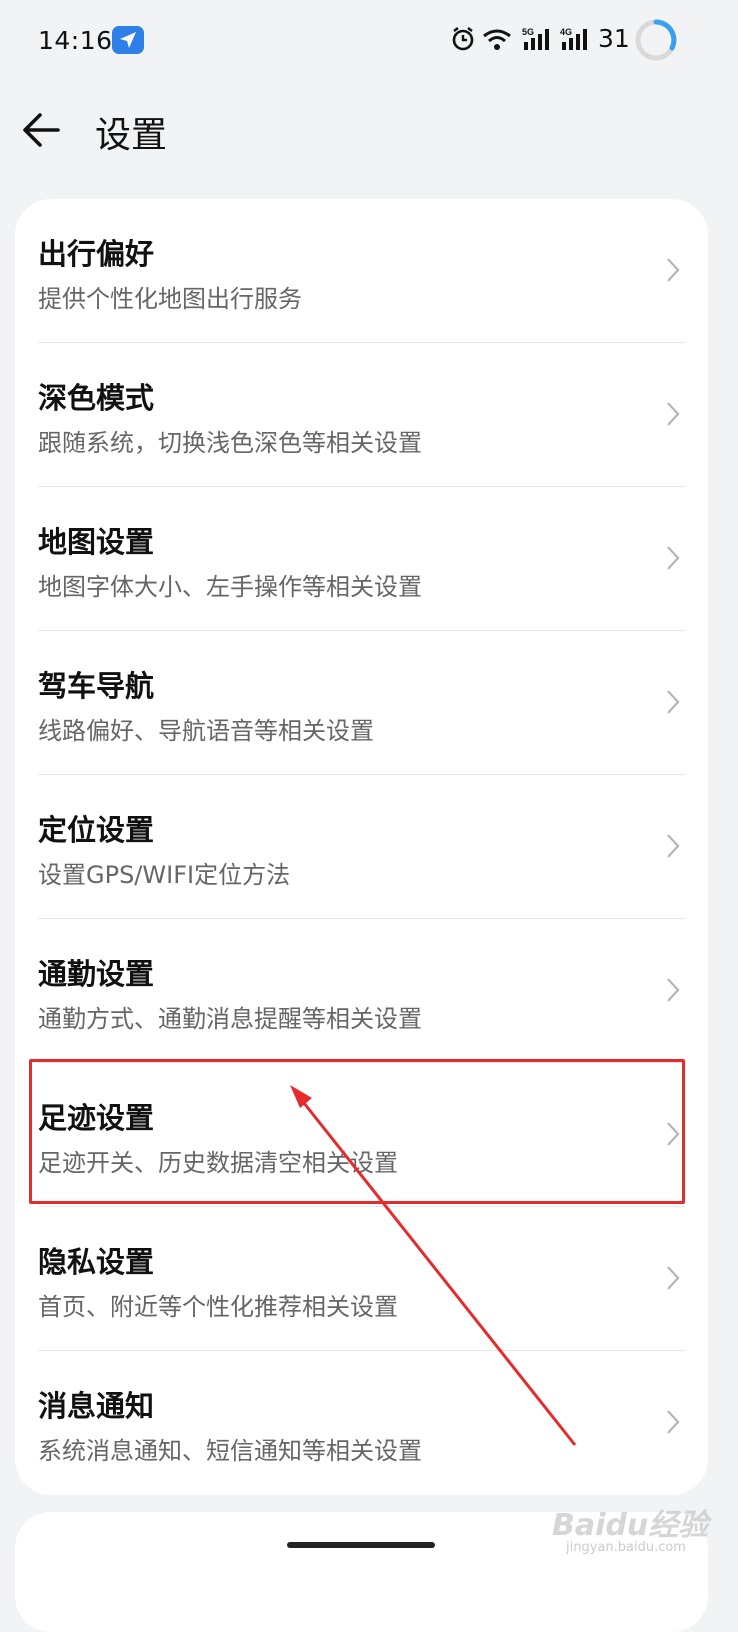 Image resolution: width=738 pixels, height=1632 pixels. I want to click on status-time: 14:16, so click(75, 40).